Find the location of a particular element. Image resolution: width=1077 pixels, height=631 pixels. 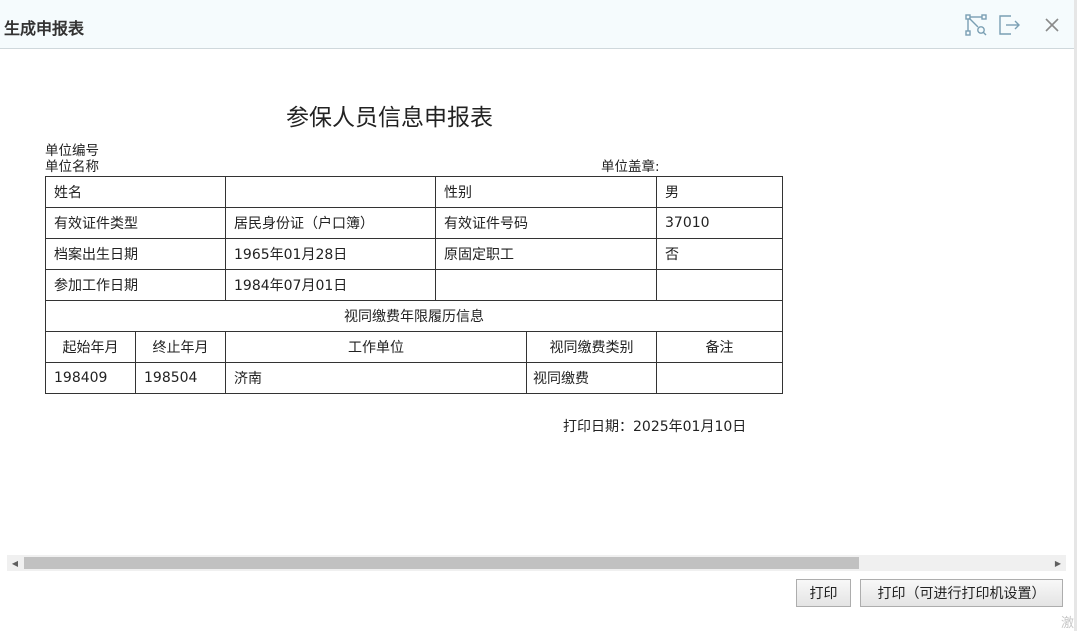

table-row: 参加工作日期 1984年07月01日 is located at coordinates (414, 285).